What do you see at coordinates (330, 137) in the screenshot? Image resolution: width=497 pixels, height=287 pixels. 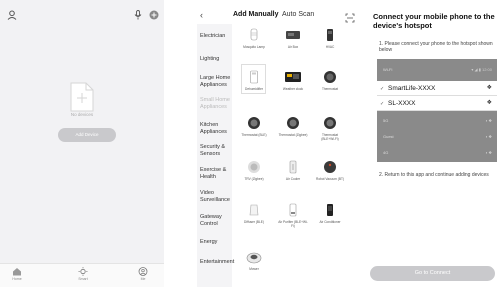 I see `device-label: Thermostat (BLE+Wi-Fi)` at bounding box center [330, 137].